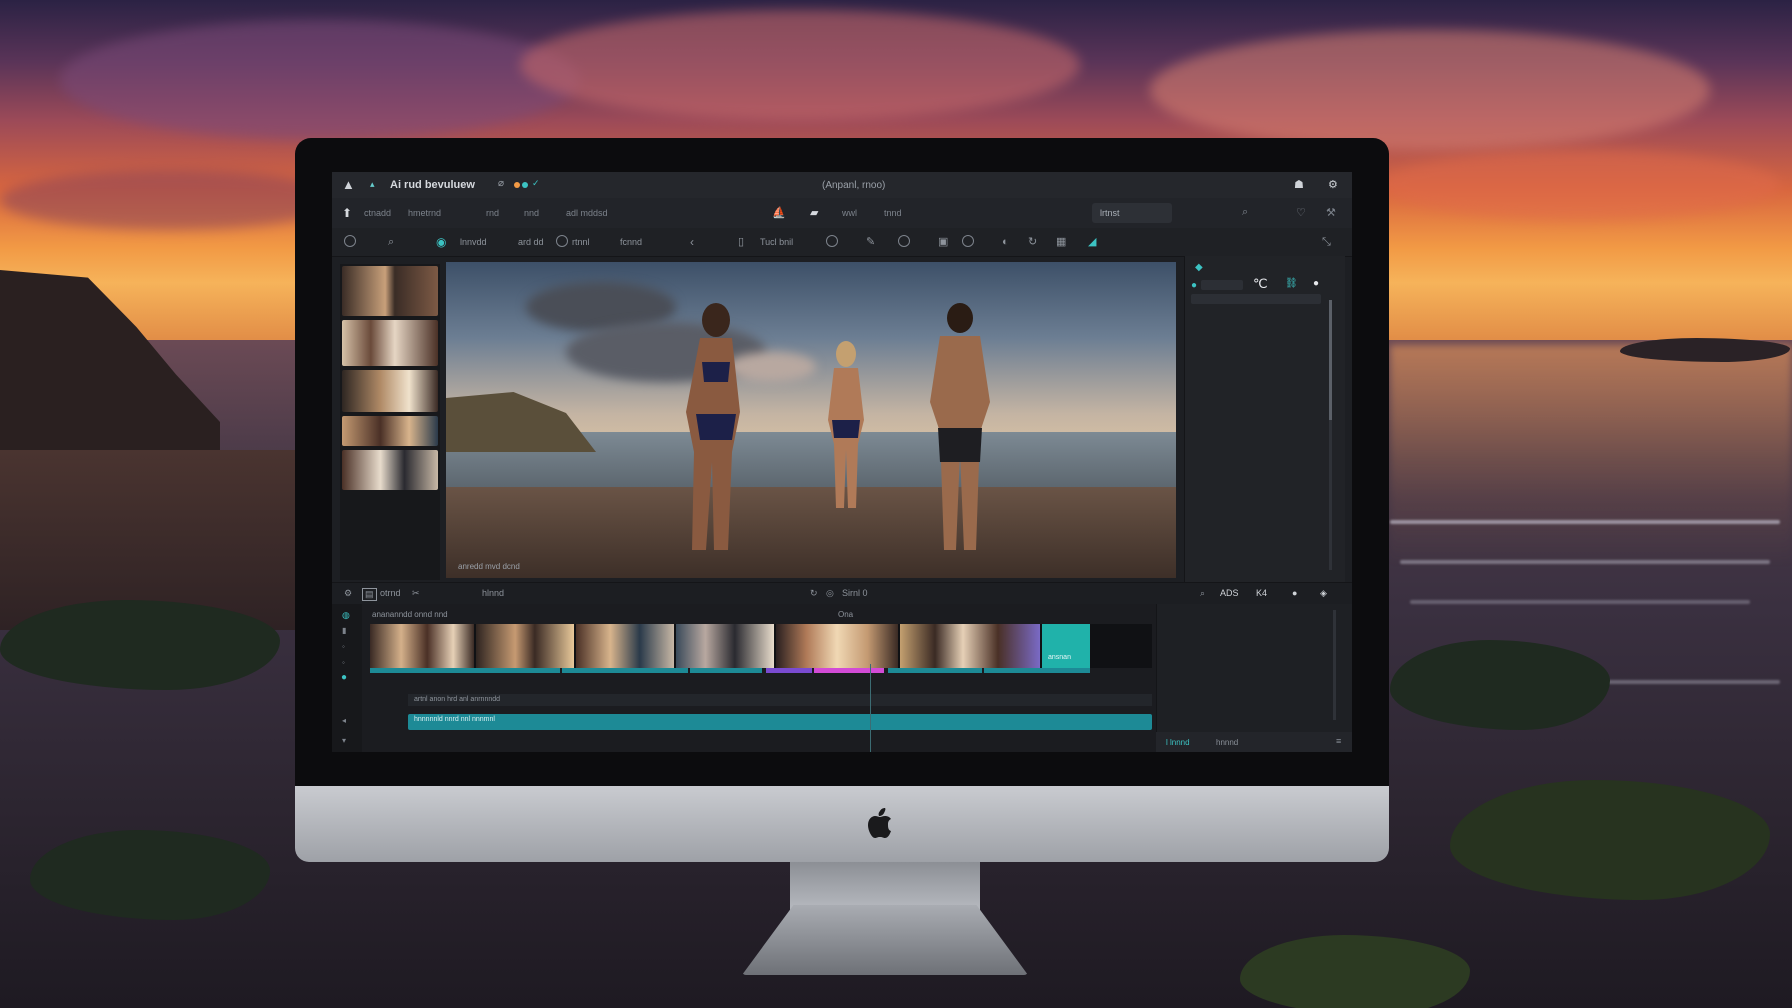 Image resolution: width=1792 pixels, height=1008 pixels. Describe the element at coordinates (893, 213) in the screenshot. I see `menu-item: tnnd` at that location.